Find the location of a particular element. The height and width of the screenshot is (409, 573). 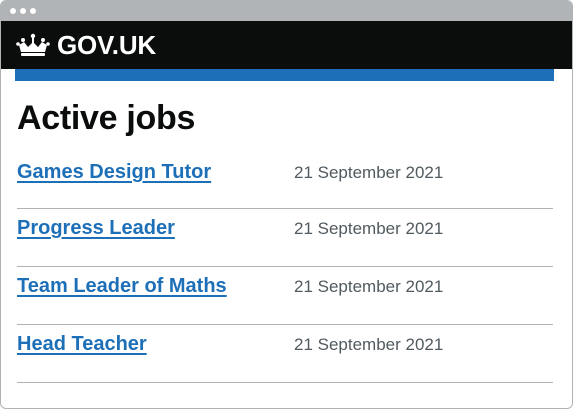

job-row: Progress Leader 21 September 2021 is located at coordinates (285, 238).